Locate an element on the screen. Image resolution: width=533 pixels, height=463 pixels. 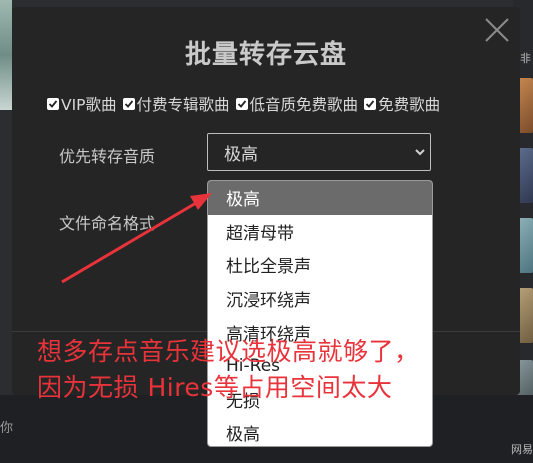
annotation-line: 因为无损 Hires等占用空间太大 is located at coordinates (215, 387).